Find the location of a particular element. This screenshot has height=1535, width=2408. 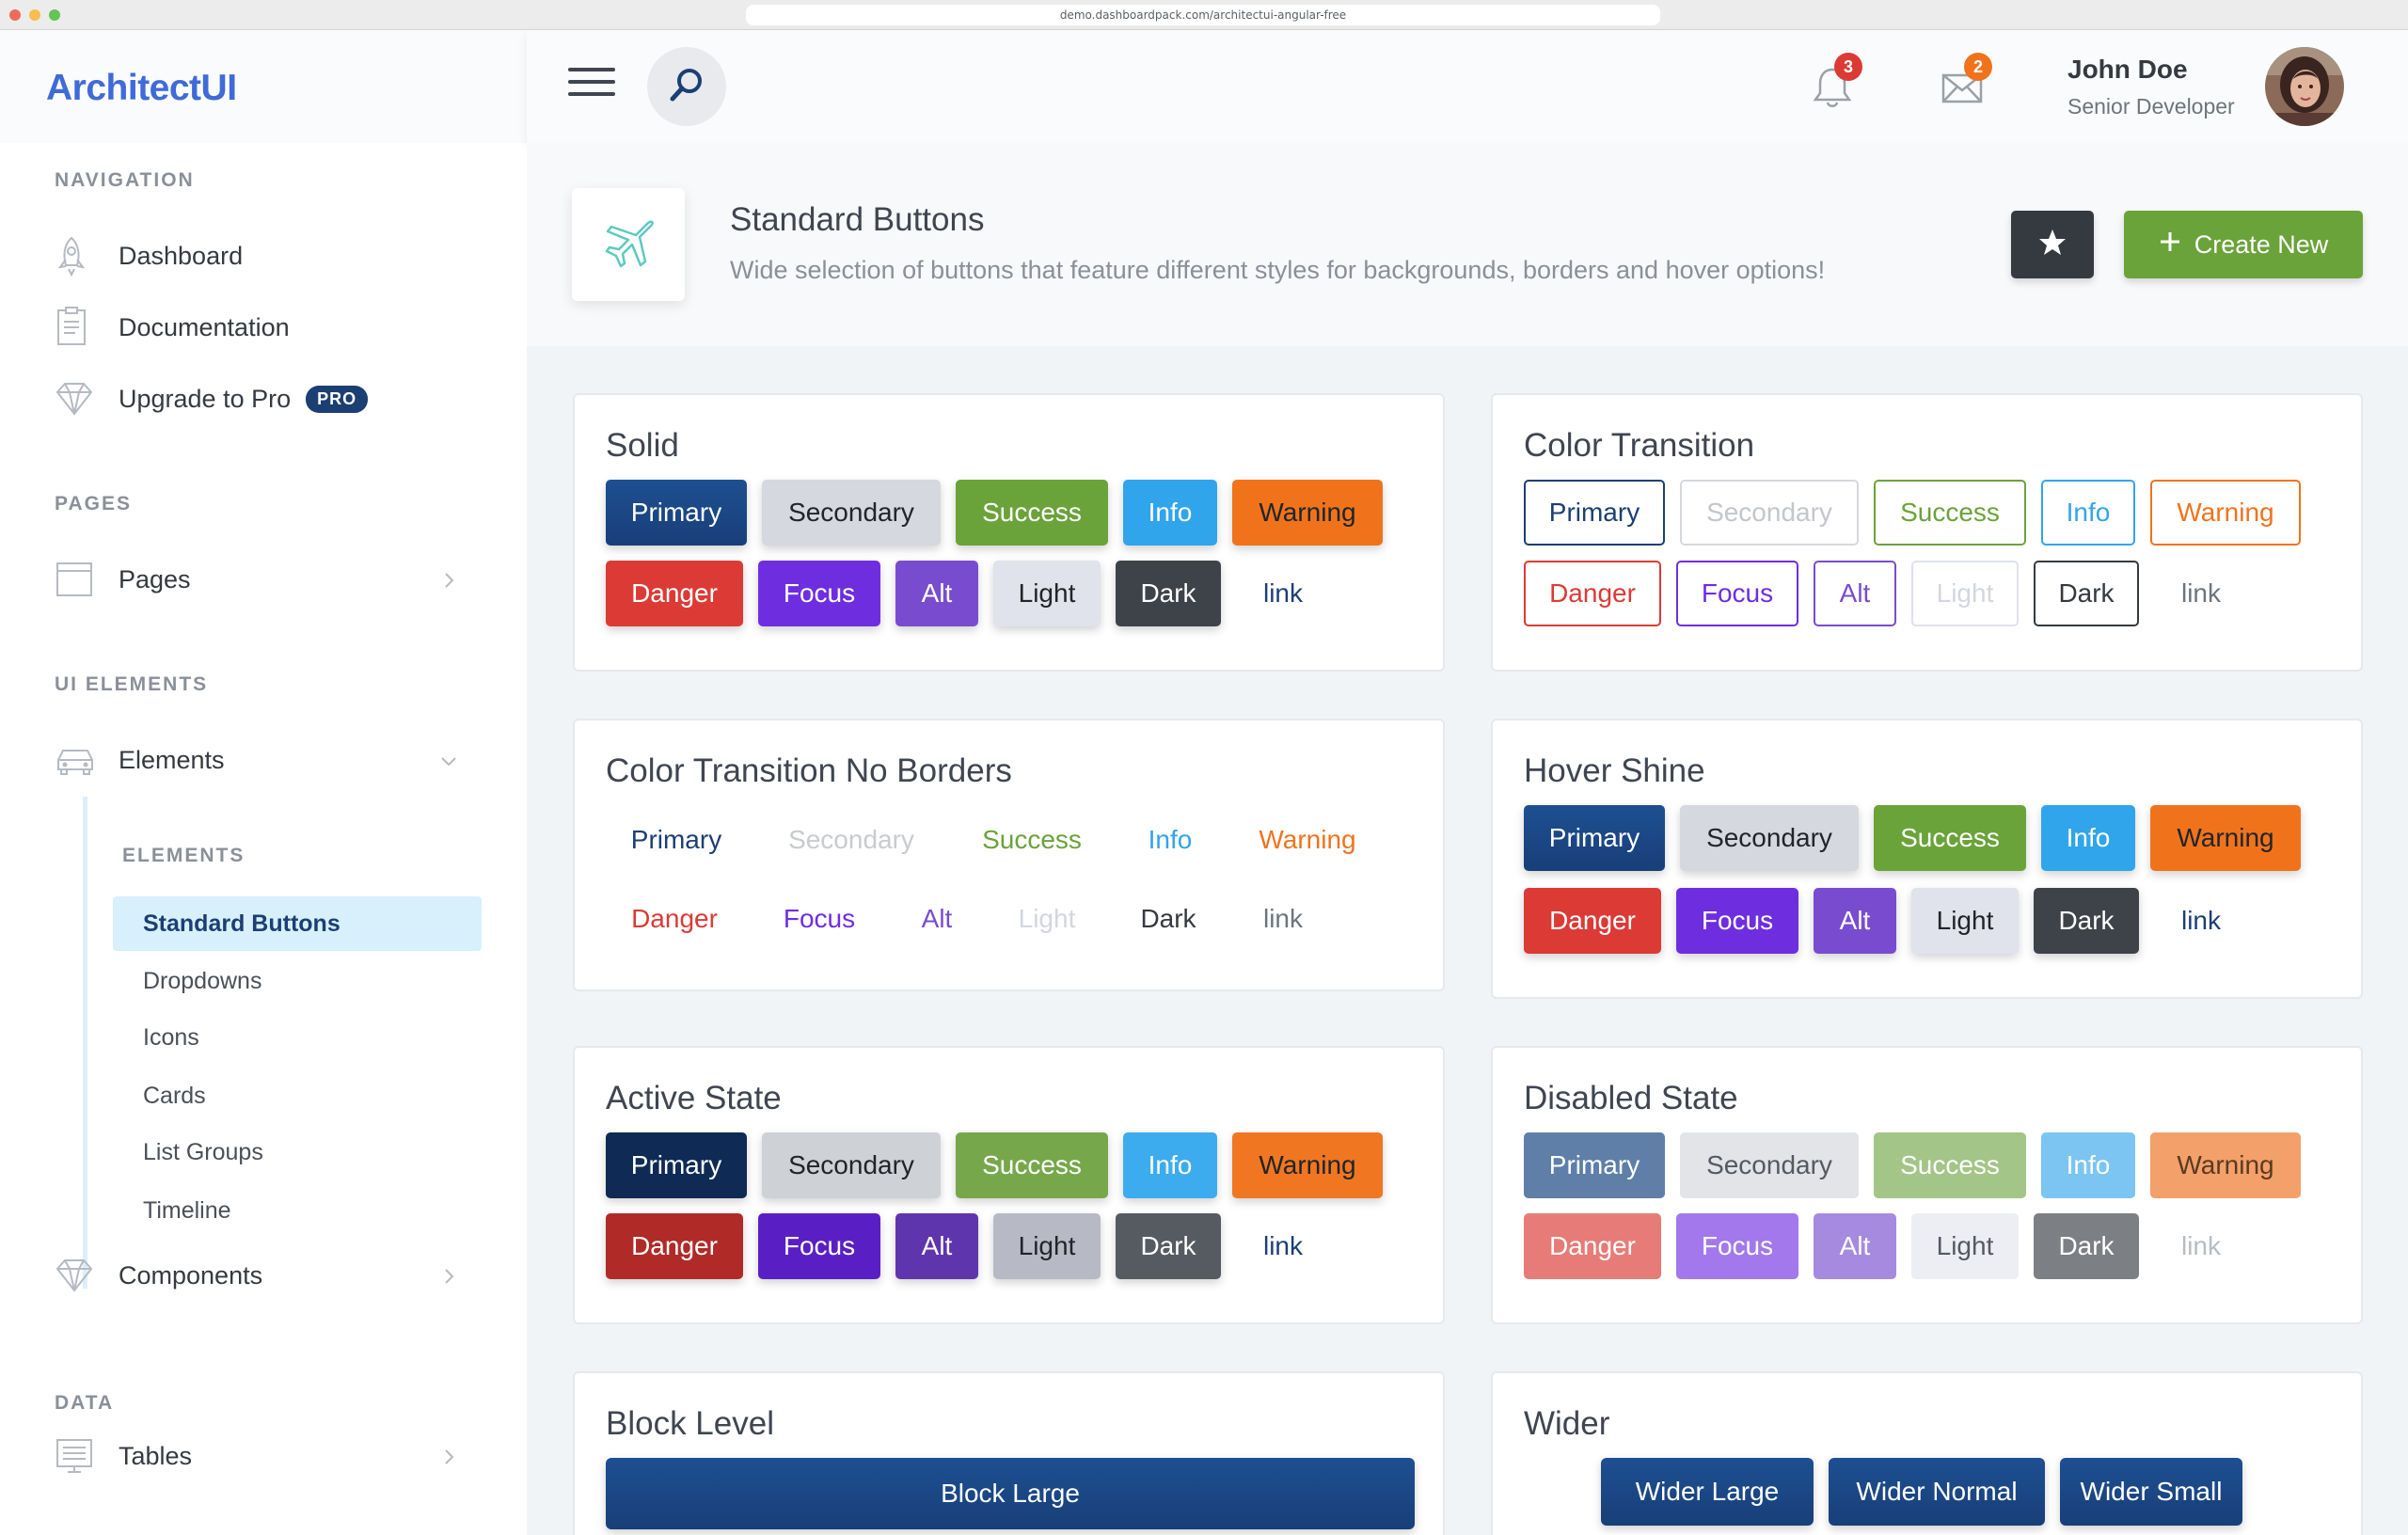

card-title: Active State is located at coordinates (694, 1098).